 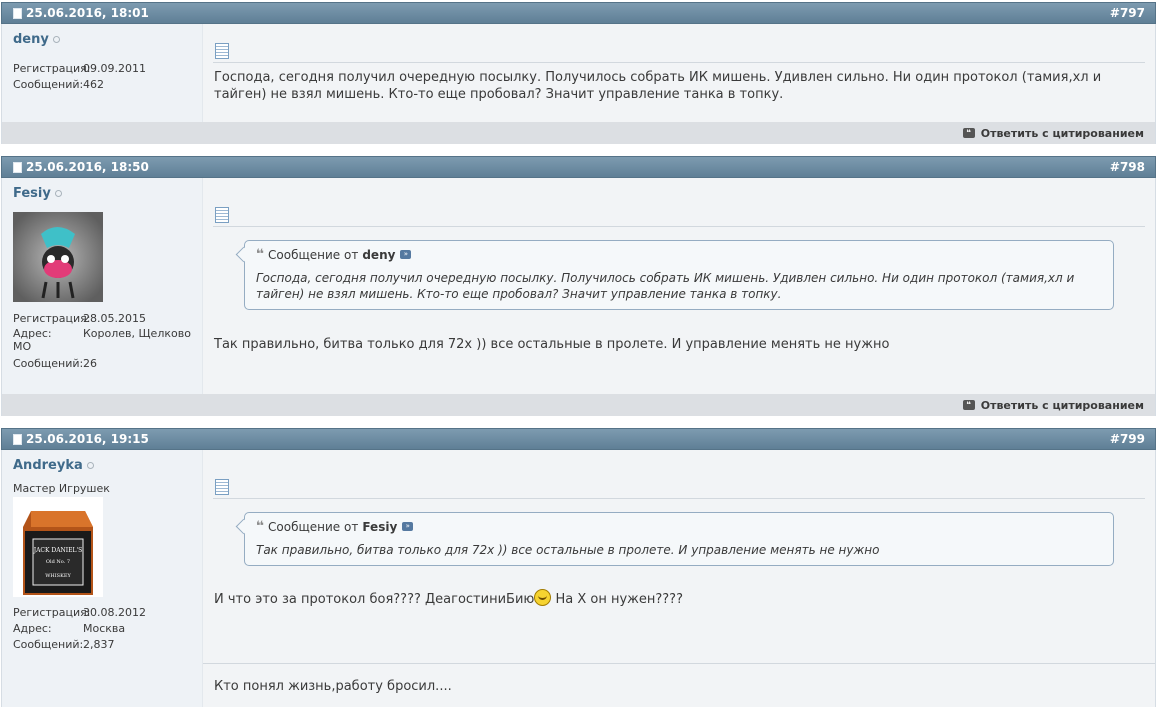 I want to click on reg-value: 28.05.2015, so click(x=114, y=318).